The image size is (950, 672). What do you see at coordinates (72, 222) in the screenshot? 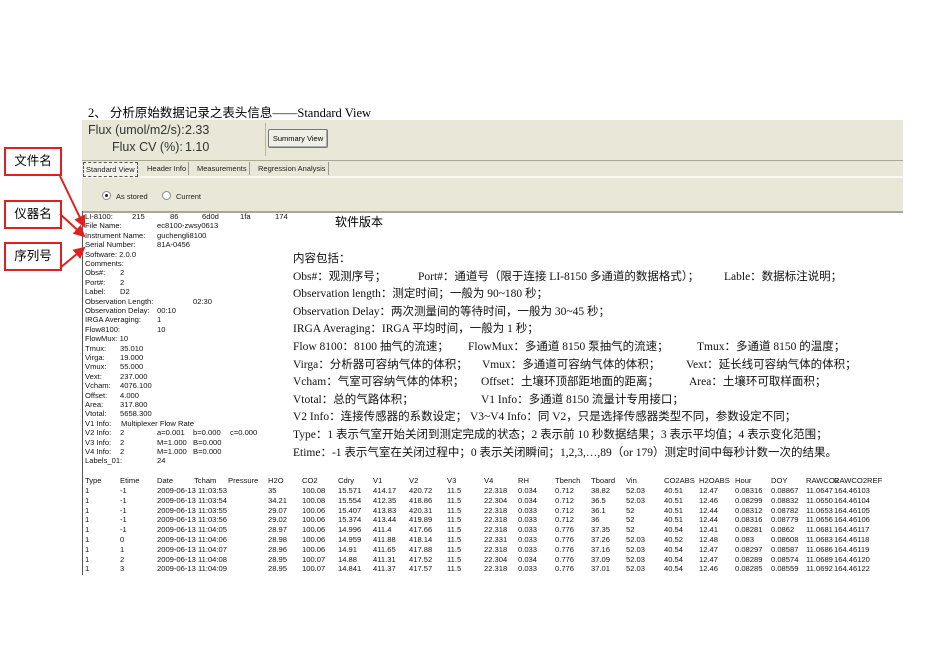
I see `callout-arrows` at bounding box center [72, 222].